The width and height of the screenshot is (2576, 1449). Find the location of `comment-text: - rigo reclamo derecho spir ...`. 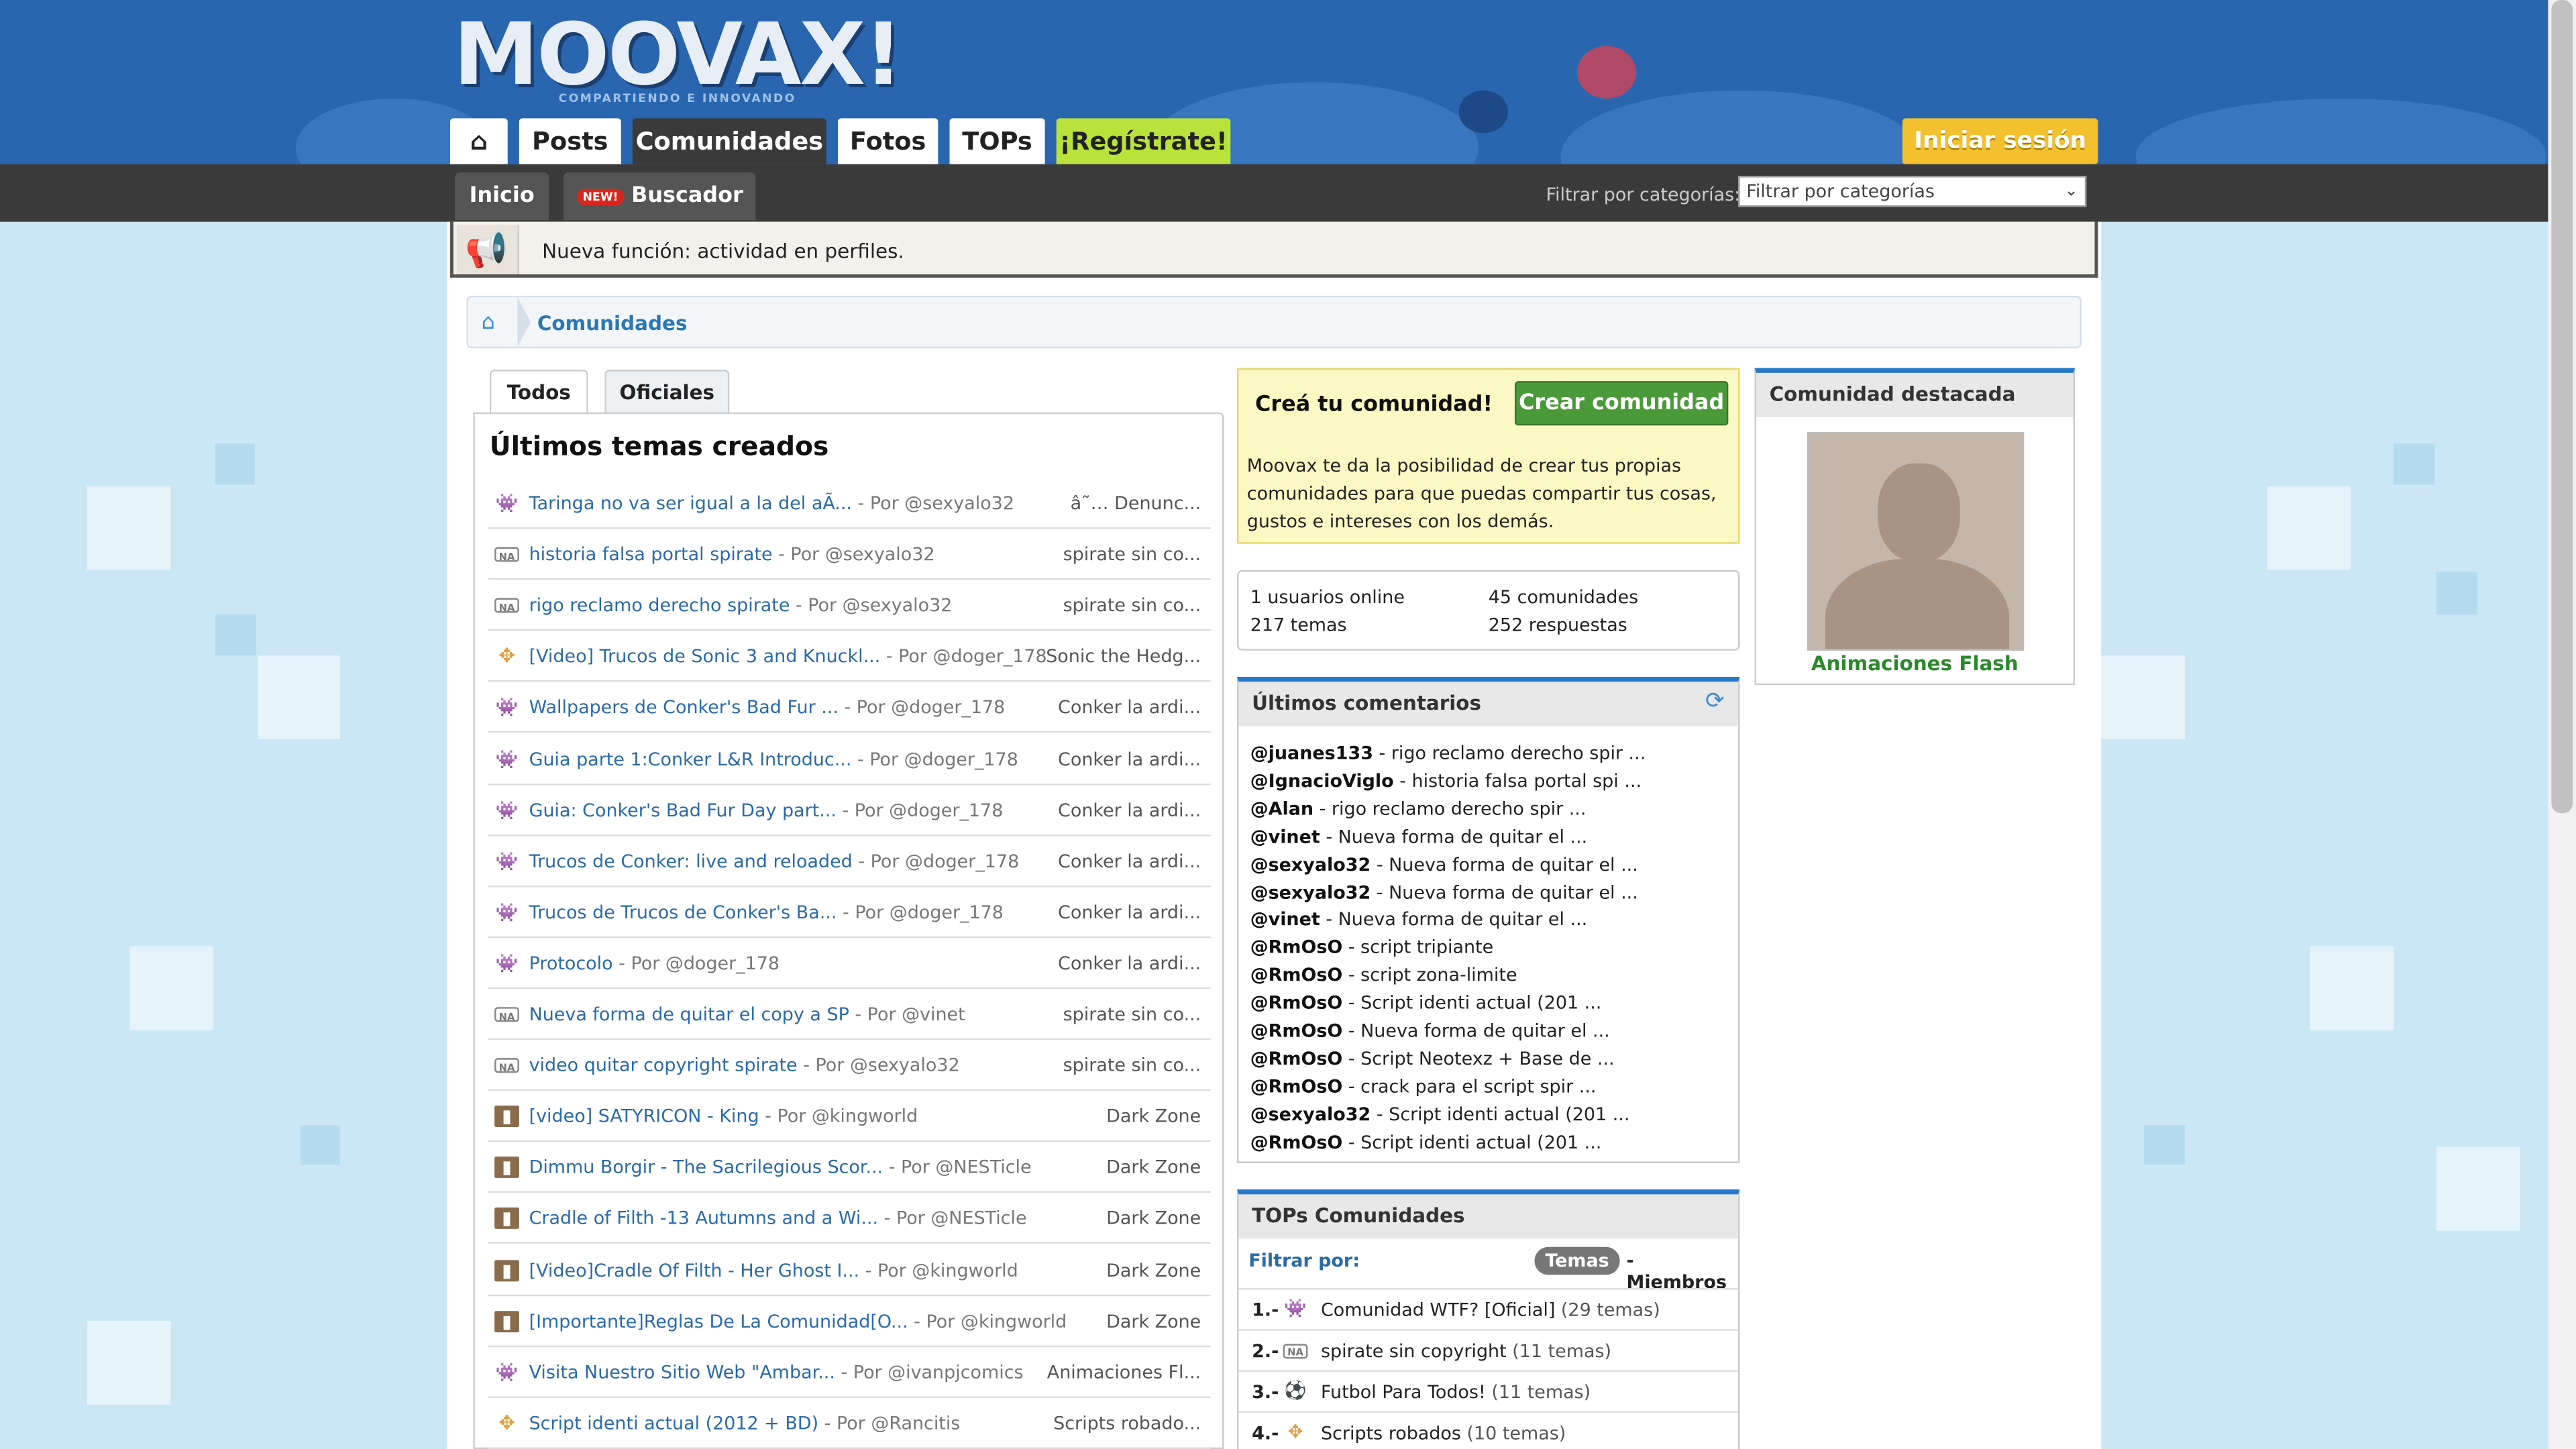

comment-text: - rigo reclamo derecho spir ... is located at coordinates (1509, 753).